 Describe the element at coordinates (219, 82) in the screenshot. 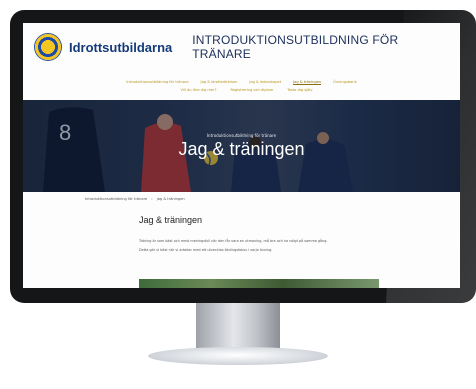

I see `nav-item-idrottsrorelsen: Jag & idrottsrörelsen` at that location.